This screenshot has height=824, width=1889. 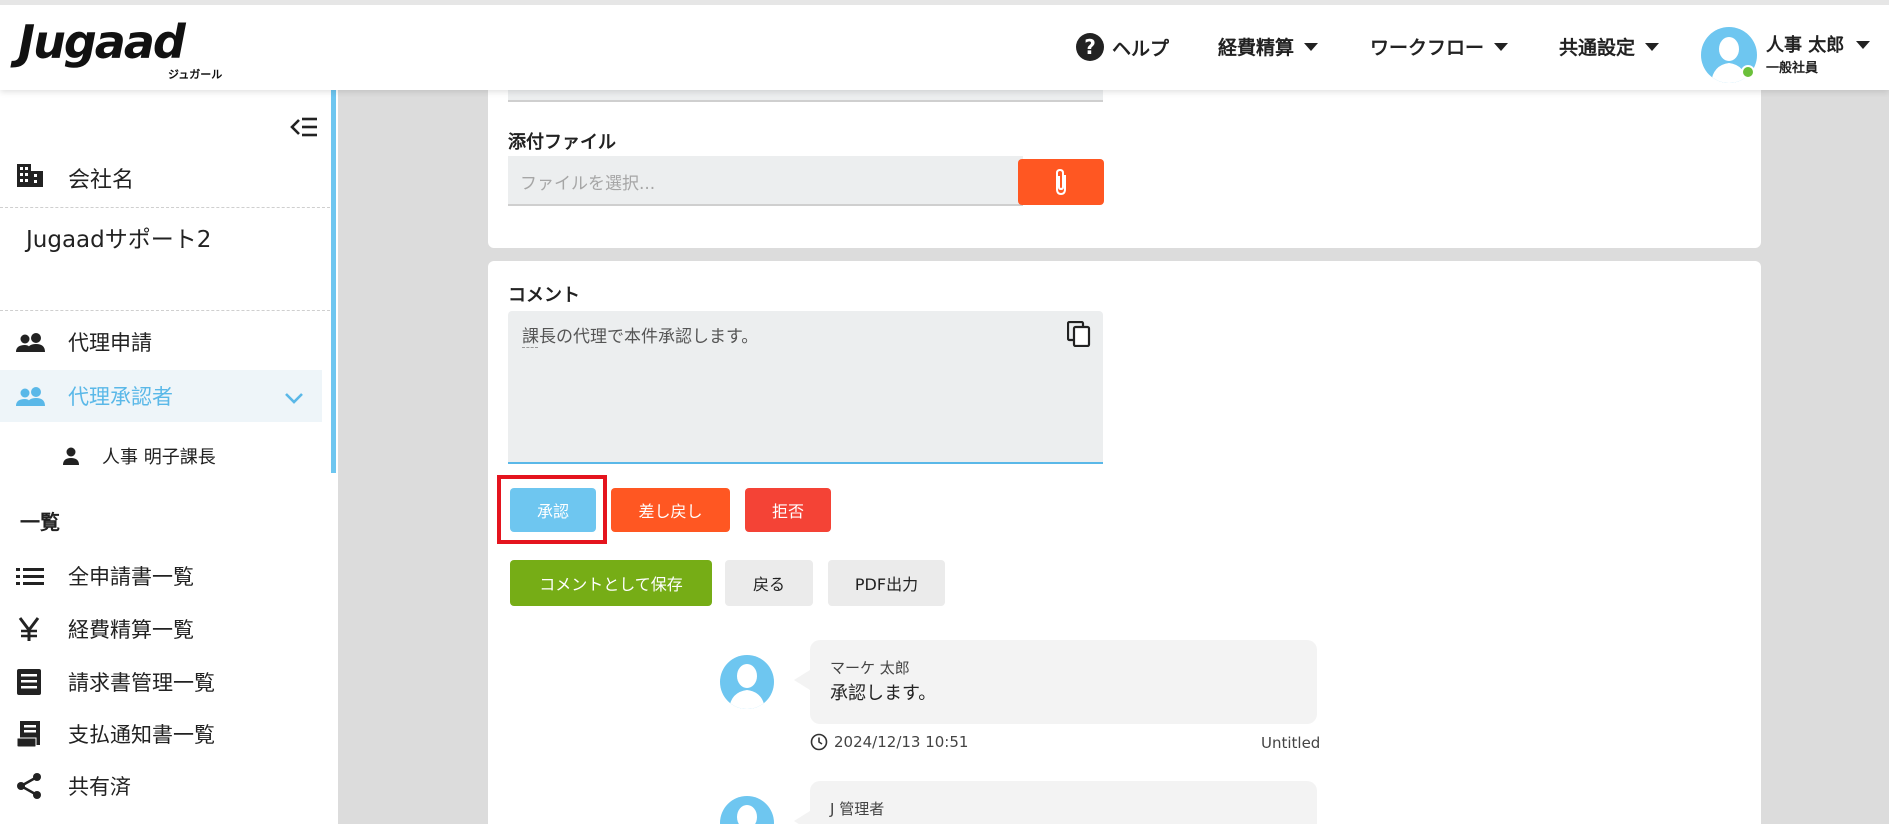 I want to click on nav-help-label: ヘルプ, so click(x=1141, y=48).